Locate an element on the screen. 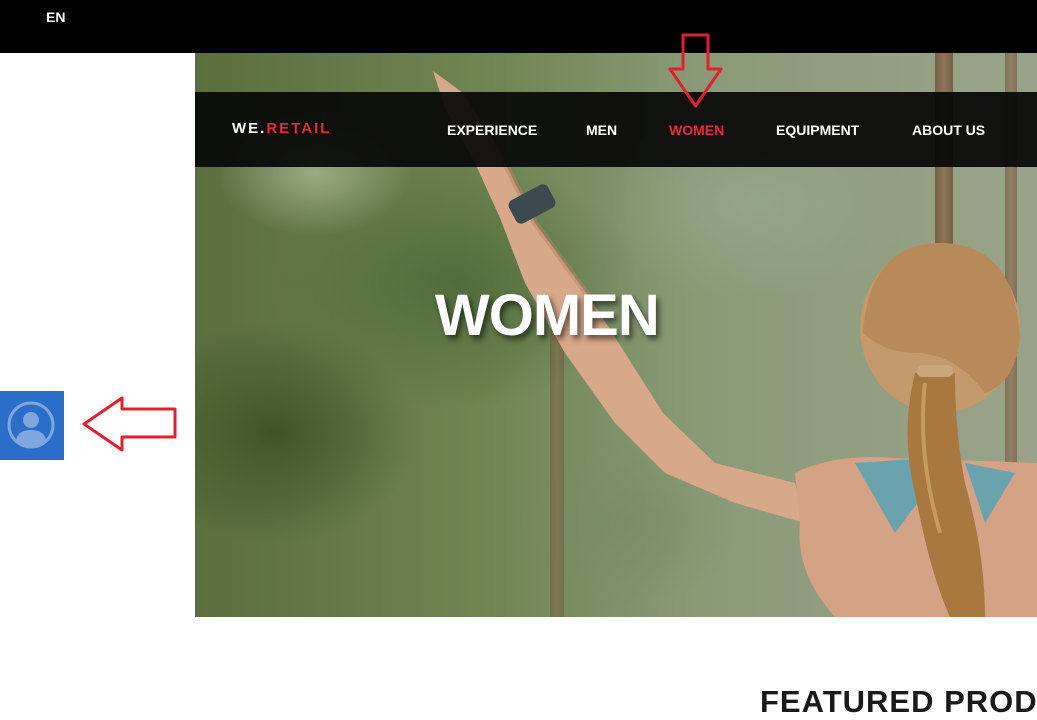  featured-products-heading: FEATURED PROD is located at coordinates (898, 701).